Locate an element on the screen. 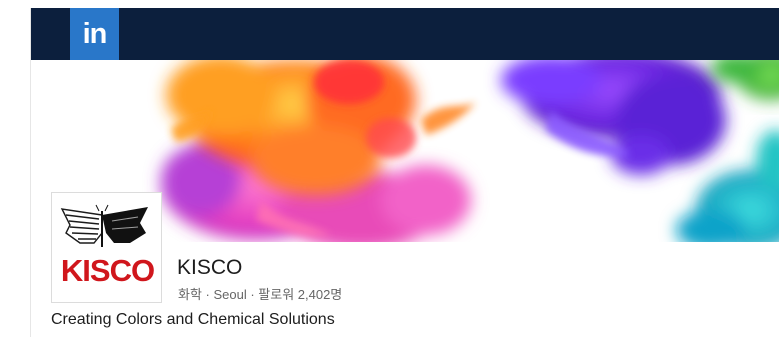  linkedin-logo-text: in is located at coordinates (95, 33).